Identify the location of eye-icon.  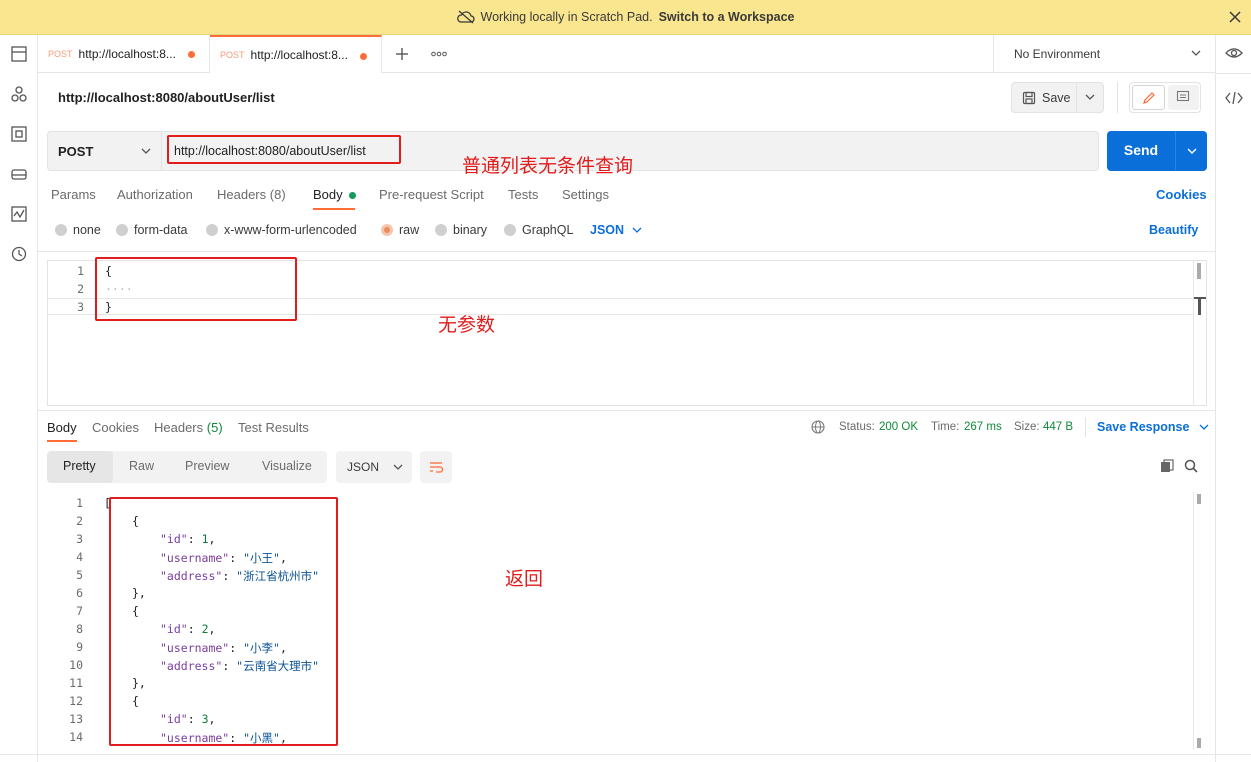
(1234, 53).